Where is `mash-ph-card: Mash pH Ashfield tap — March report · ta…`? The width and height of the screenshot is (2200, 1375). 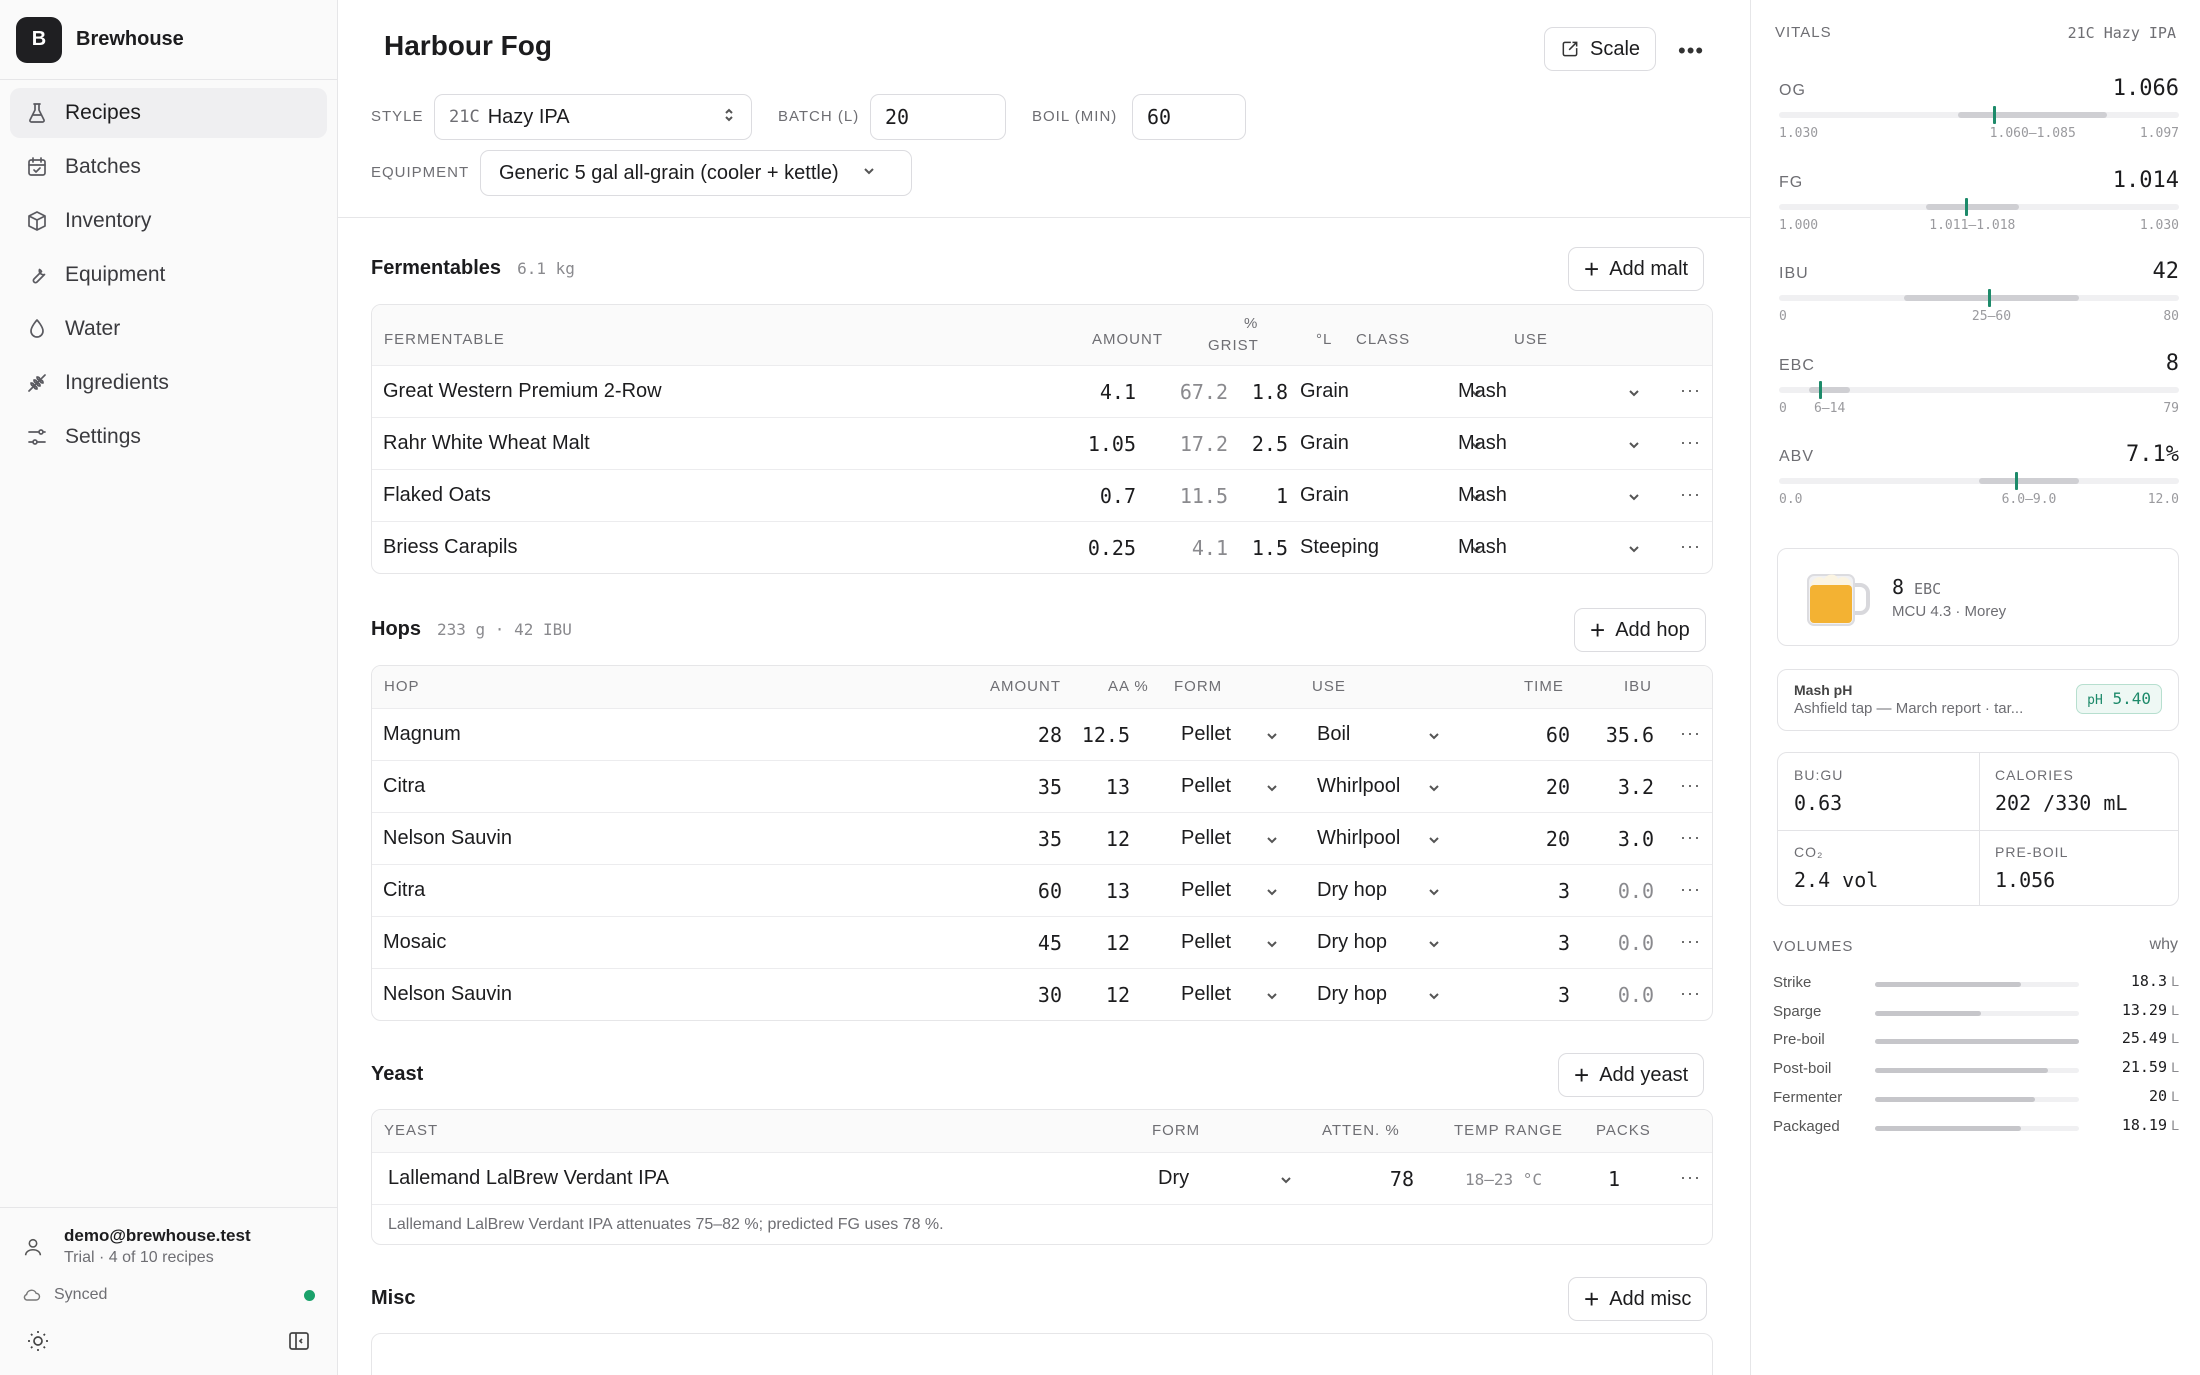
mash-ph-card: Mash pH Ashfield tap — March report · ta… is located at coordinates (1978, 700).